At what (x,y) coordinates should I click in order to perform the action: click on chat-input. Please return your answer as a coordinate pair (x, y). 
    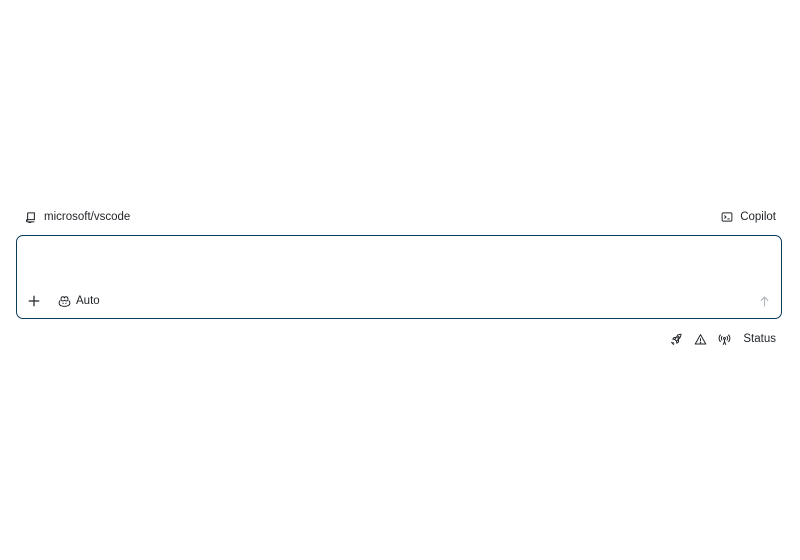
    Looking at the image, I should click on (401, 268).